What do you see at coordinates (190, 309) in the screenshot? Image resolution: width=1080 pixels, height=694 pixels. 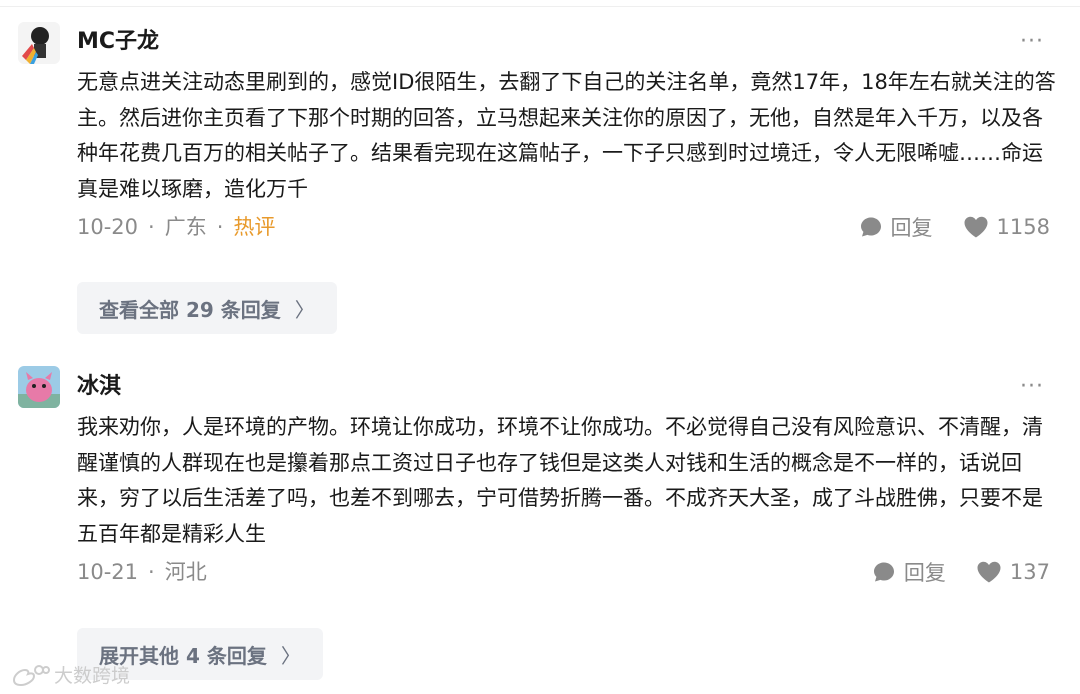 I see `replies-button-label: 查看全部 29 条回复` at bounding box center [190, 309].